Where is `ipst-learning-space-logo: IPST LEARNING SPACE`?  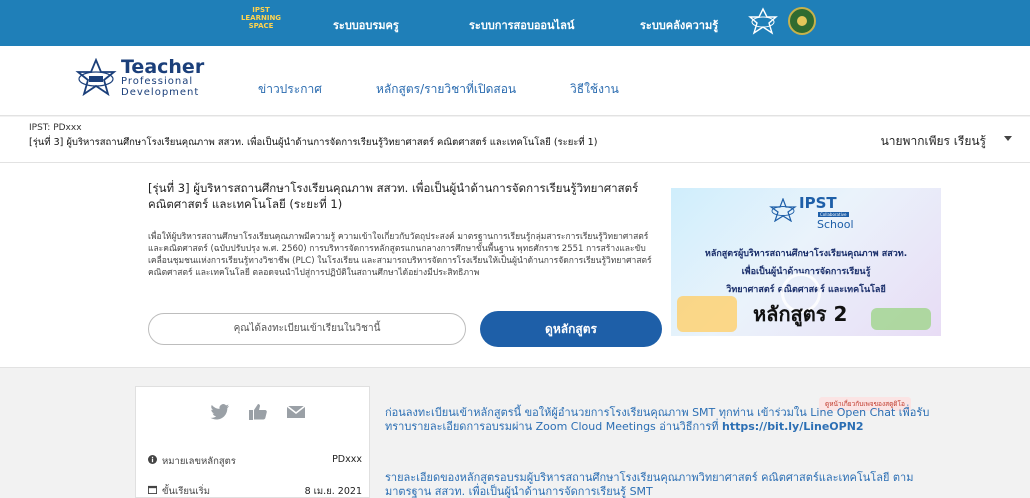
ipst-learning-space-logo: IPST LEARNING SPACE is located at coordinates (261, 18).